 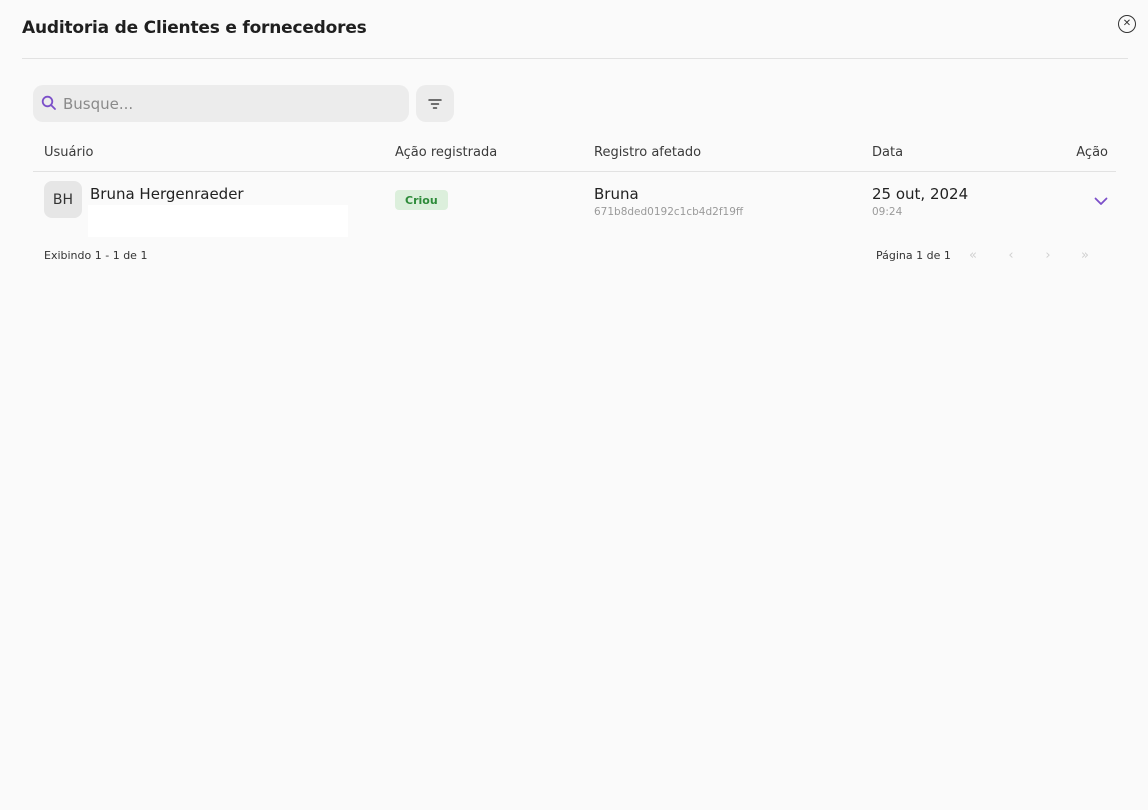 I want to click on record-id: 671b8ded0192c1cb4d2f19ff, so click(x=669, y=212).